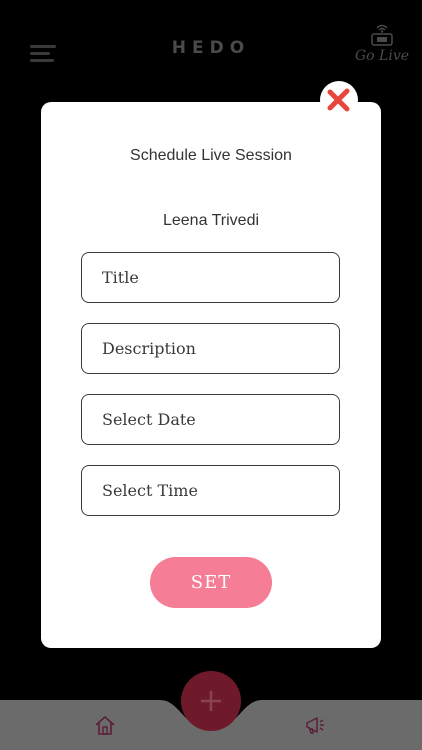 The image size is (422, 750). I want to click on nav-announcements, so click(315, 727).